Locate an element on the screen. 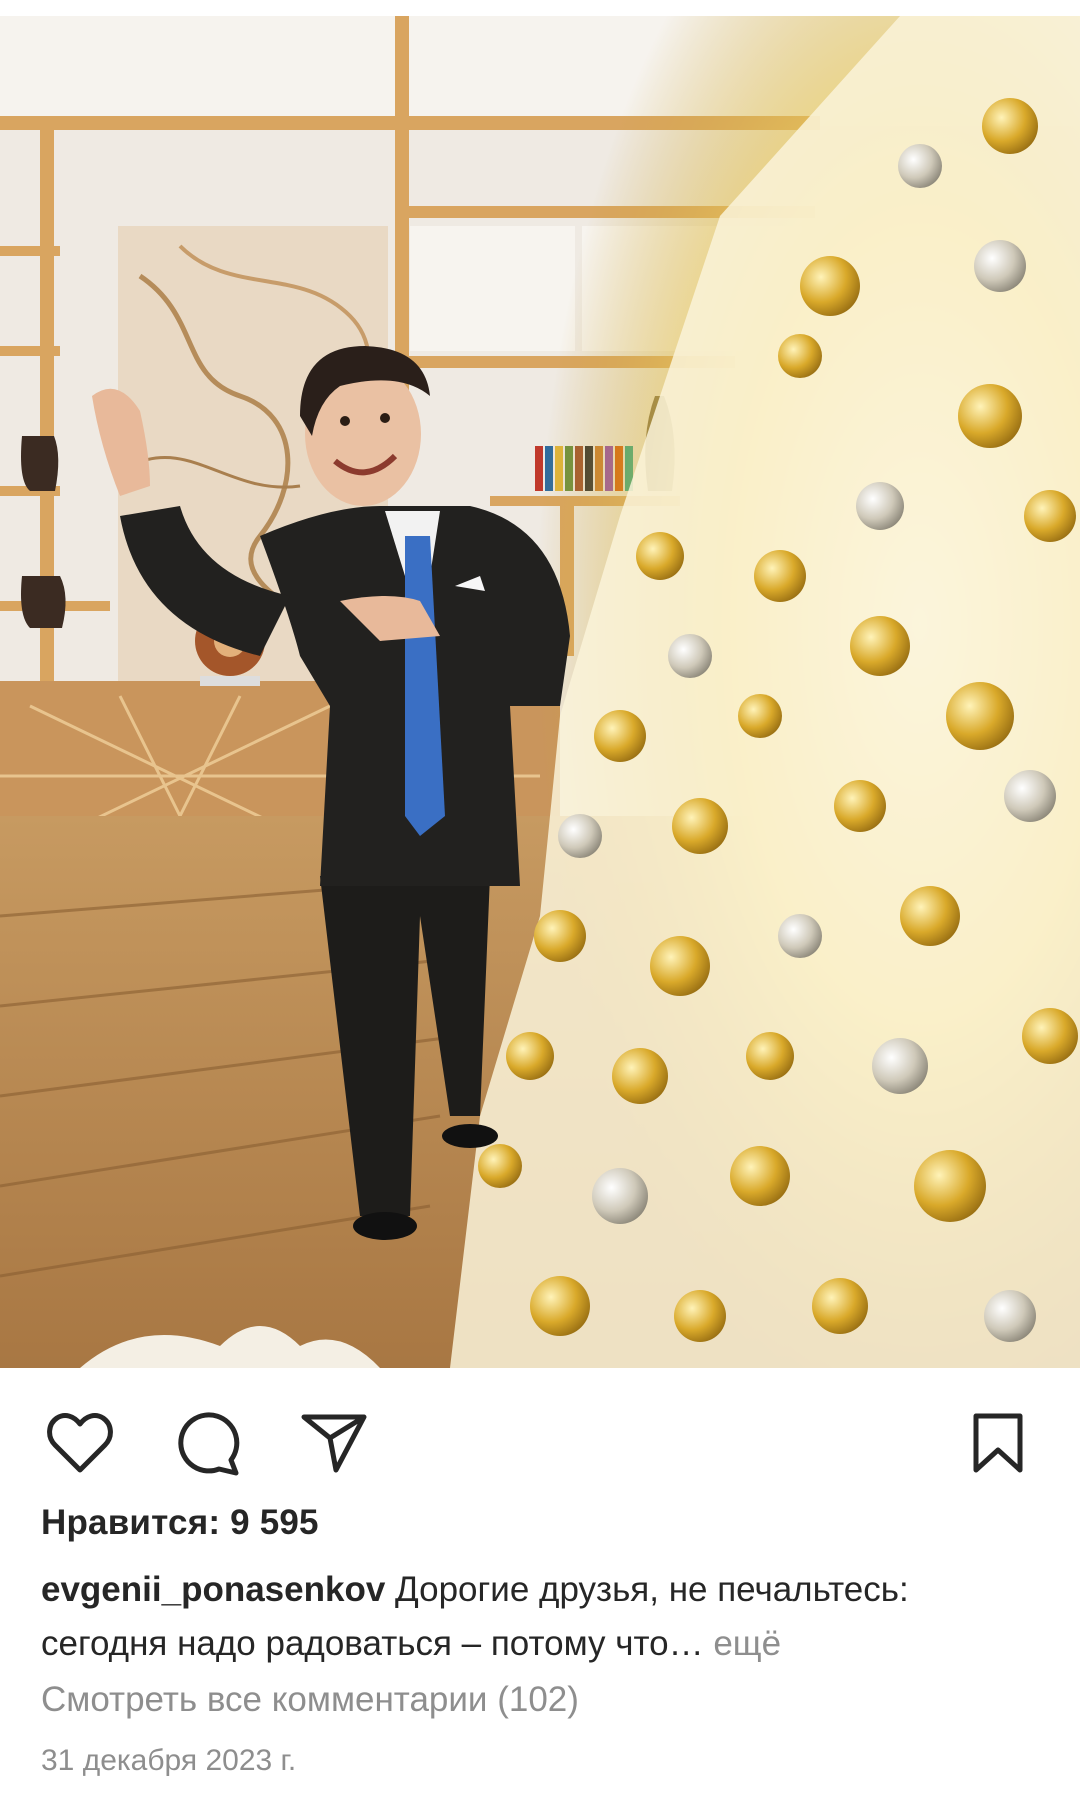  send-icon is located at coordinates (334, 1443).